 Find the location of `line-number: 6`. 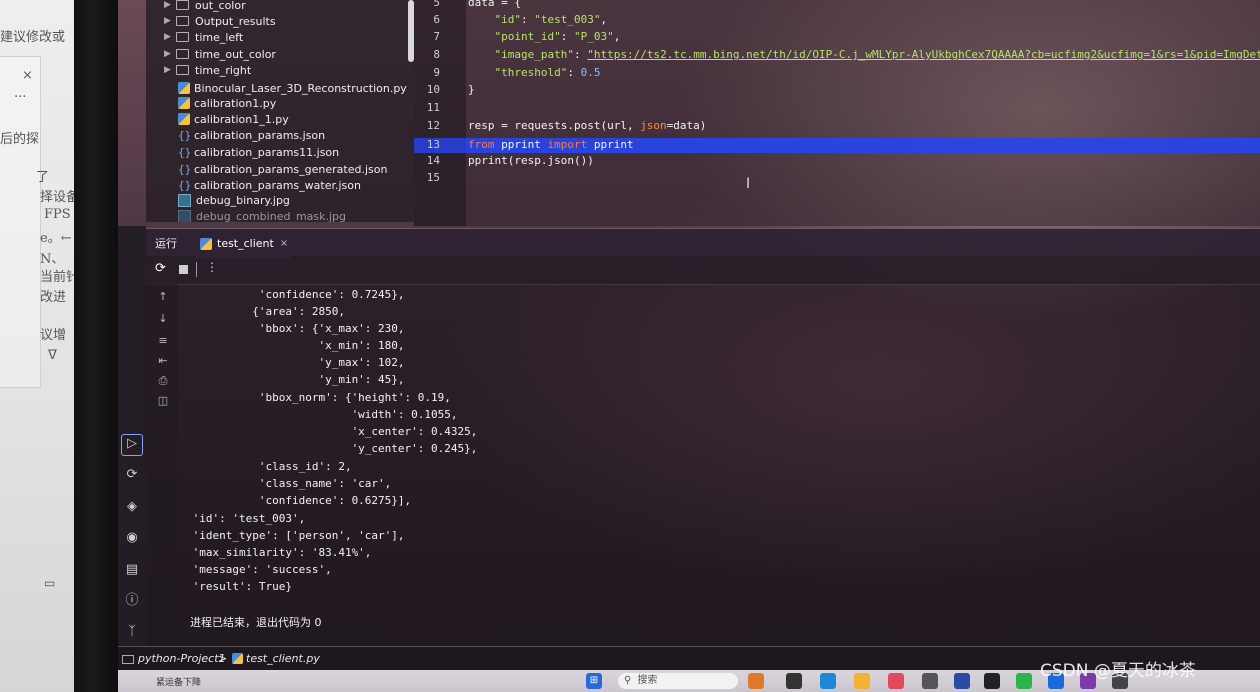

line-number: 6 is located at coordinates (436, 19).